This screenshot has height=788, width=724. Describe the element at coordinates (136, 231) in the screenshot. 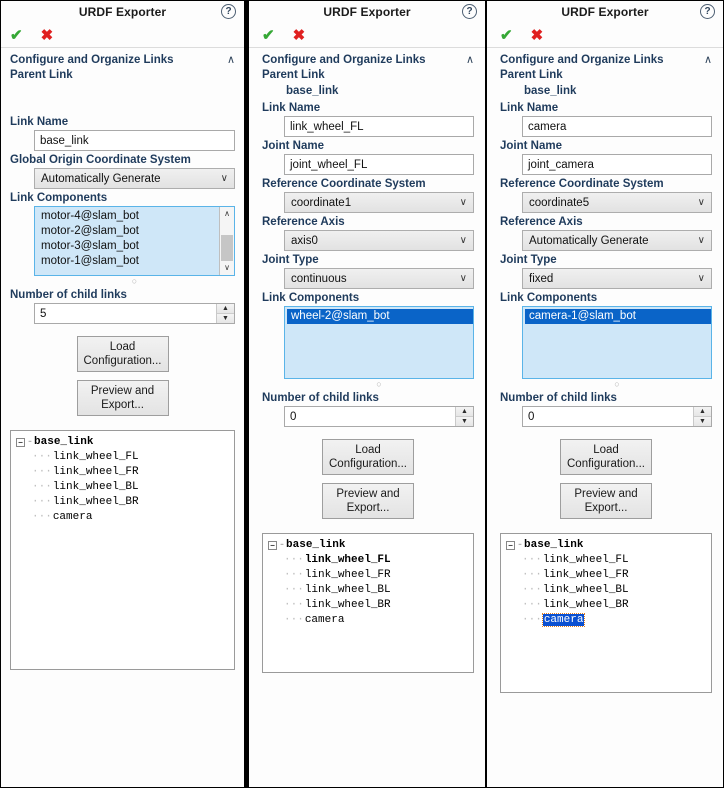

I see `list-item: motor-2@slam_bot` at that location.